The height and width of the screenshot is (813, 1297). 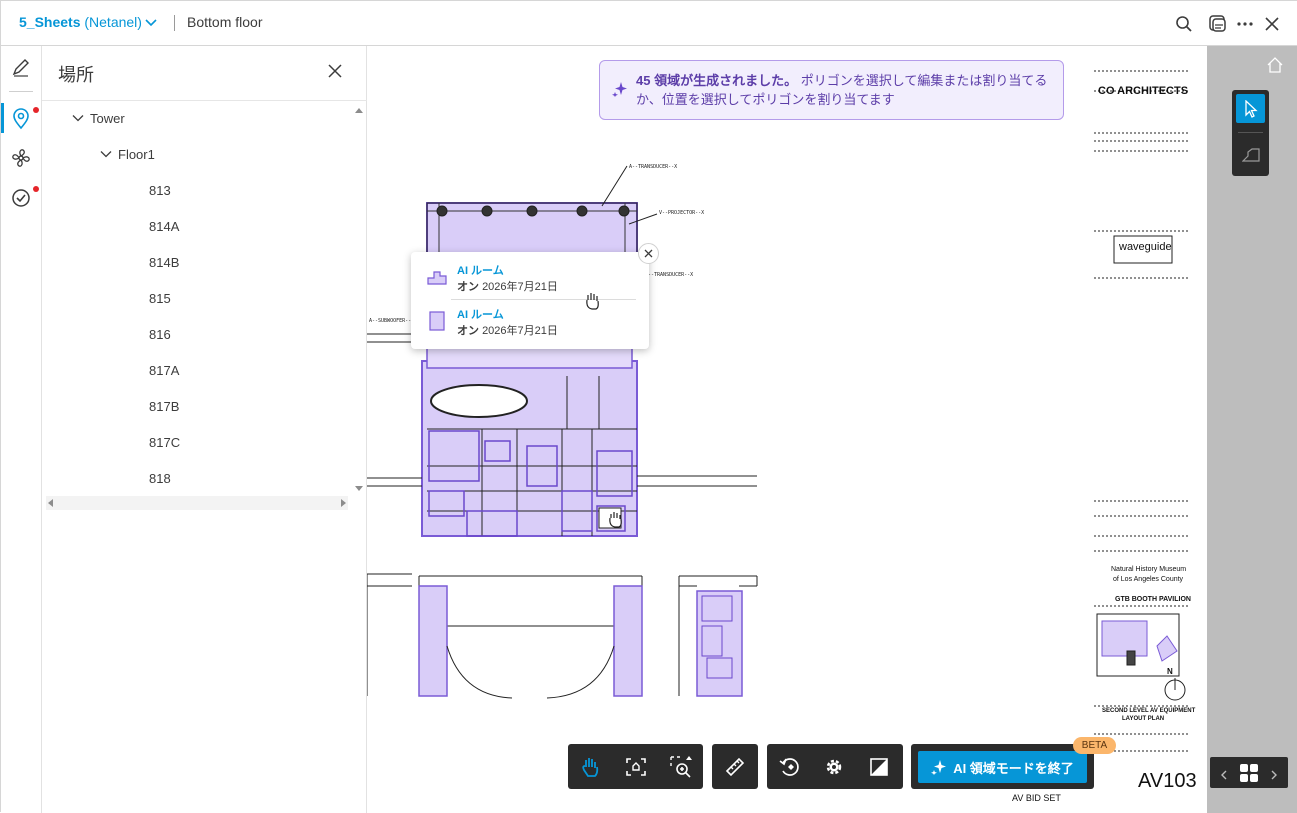 What do you see at coordinates (21, 119) in the screenshot?
I see `location-icon` at bounding box center [21, 119].